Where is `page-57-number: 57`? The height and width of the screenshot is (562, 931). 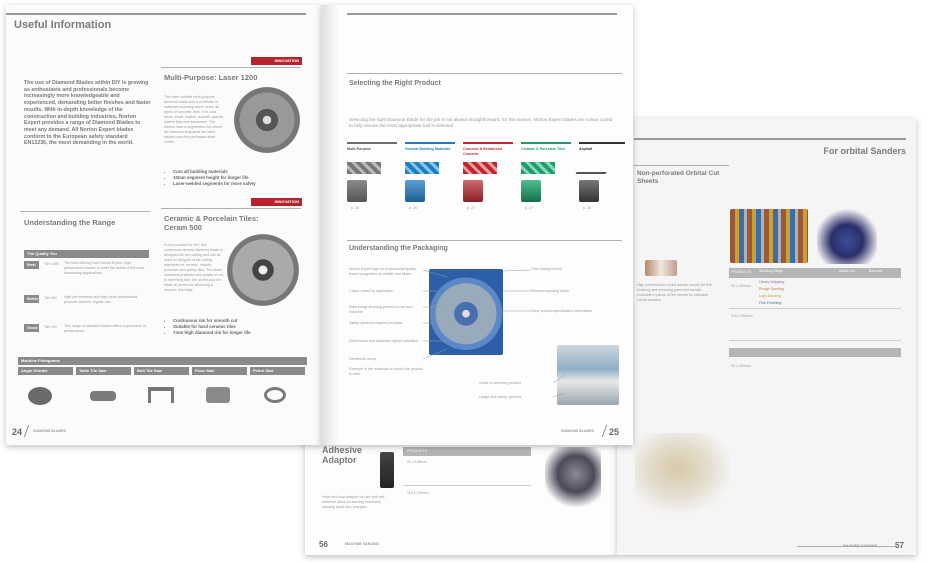
page-57-number: 57 is located at coordinates (899, 545).